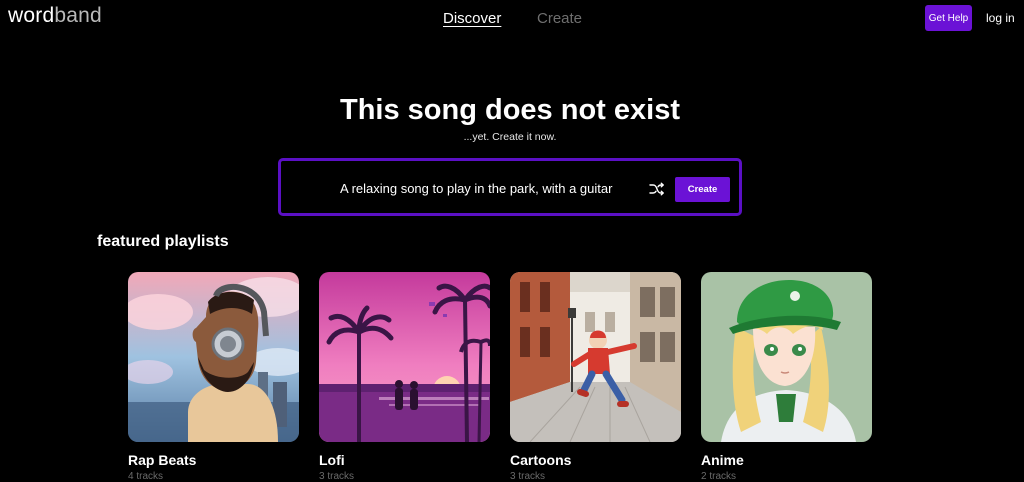  What do you see at coordinates (948, 18) in the screenshot?
I see `get-help-button: Get Help` at bounding box center [948, 18].